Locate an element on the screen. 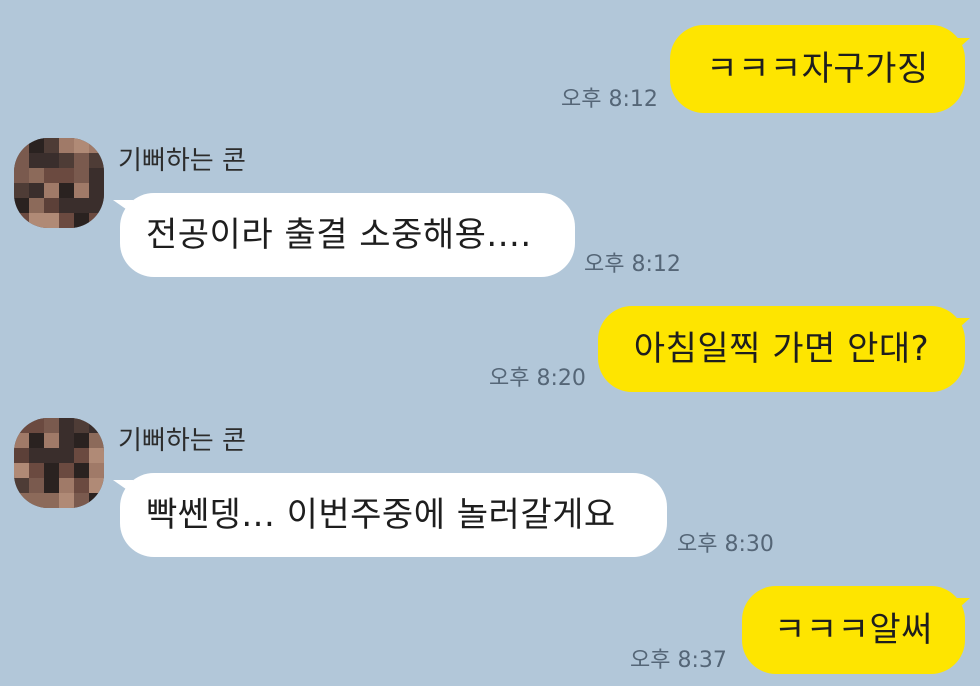  message-time: 오후 8:37 is located at coordinates (678, 660).